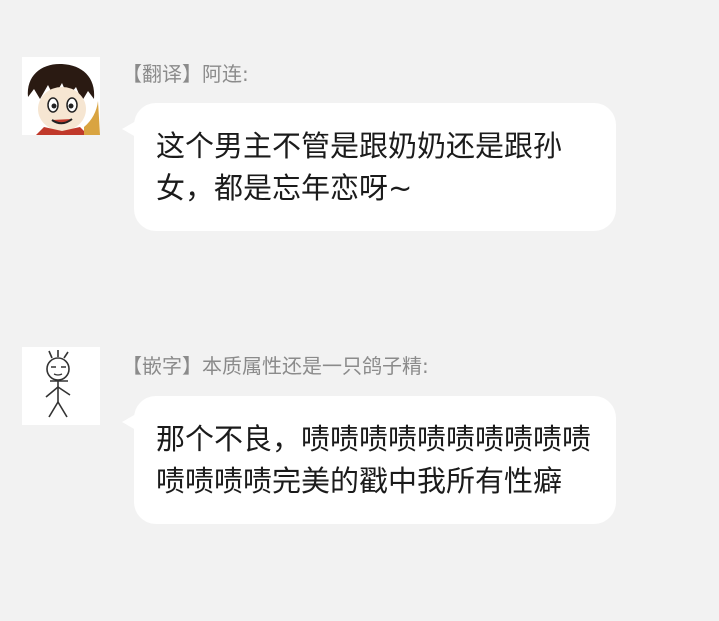 Image resolution: width=719 pixels, height=621 pixels. Describe the element at coordinates (61, 386) in the screenshot. I see `doodle-figure-avatar-icon` at that location.